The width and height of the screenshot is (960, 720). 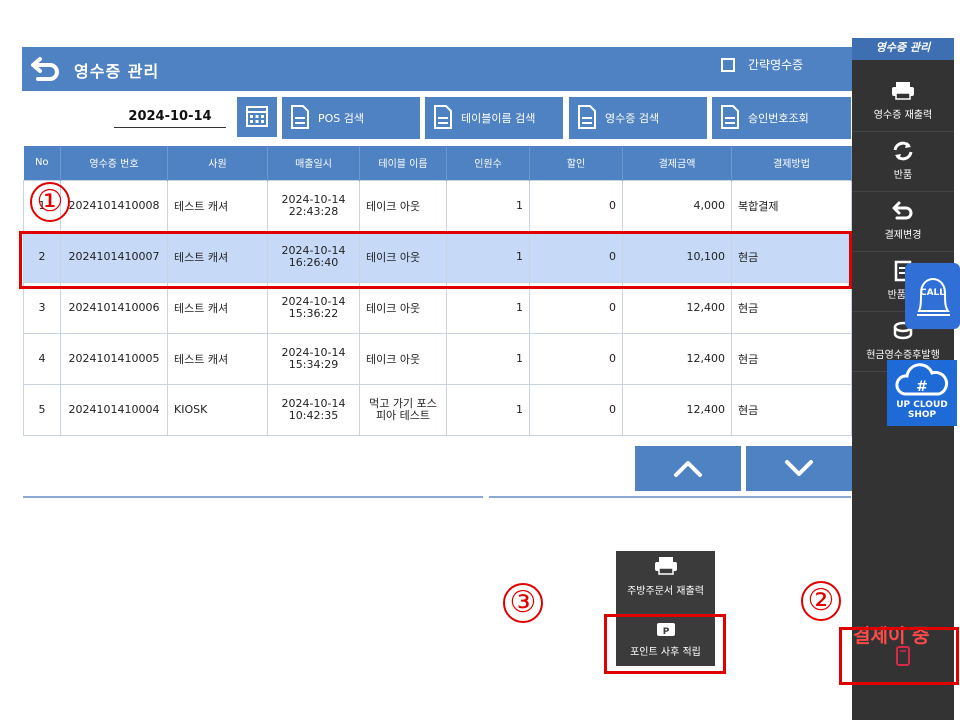 What do you see at coordinates (42, 163) in the screenshot?
I see `column-header: No` at bounding box center [42, 163].